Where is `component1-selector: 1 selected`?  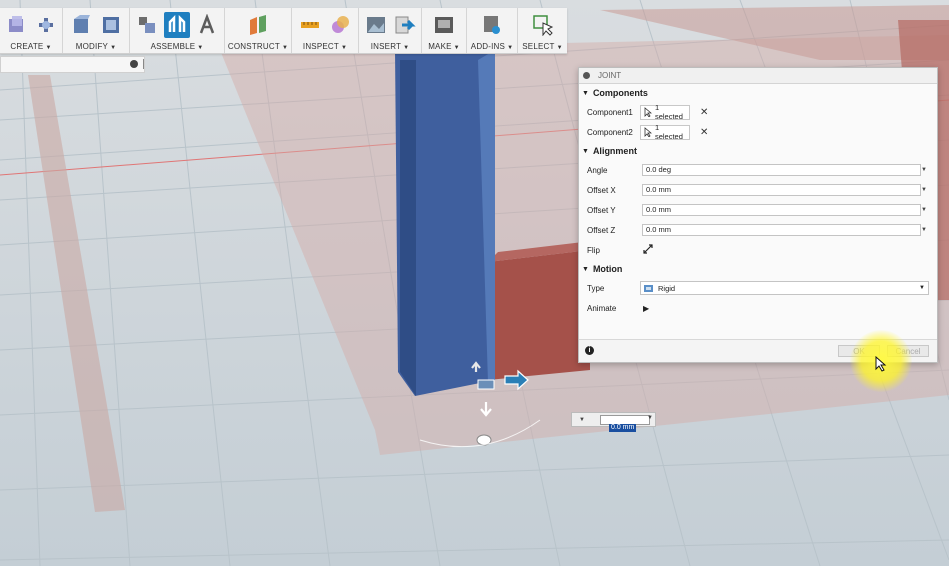
component1-selector: 1 selected is located at coordinates (665, 112).